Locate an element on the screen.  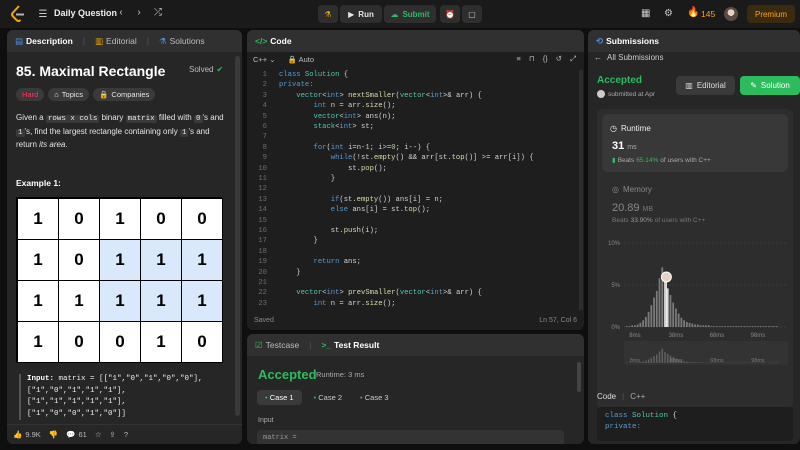
reset-icon: ↺ is located at coordinates (559, 59).